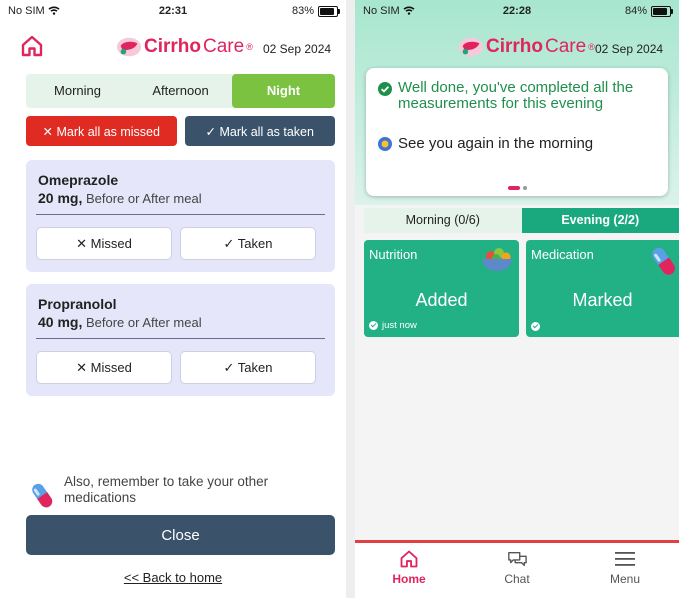  I want to click on carousel-pagination, so click(517, 188).